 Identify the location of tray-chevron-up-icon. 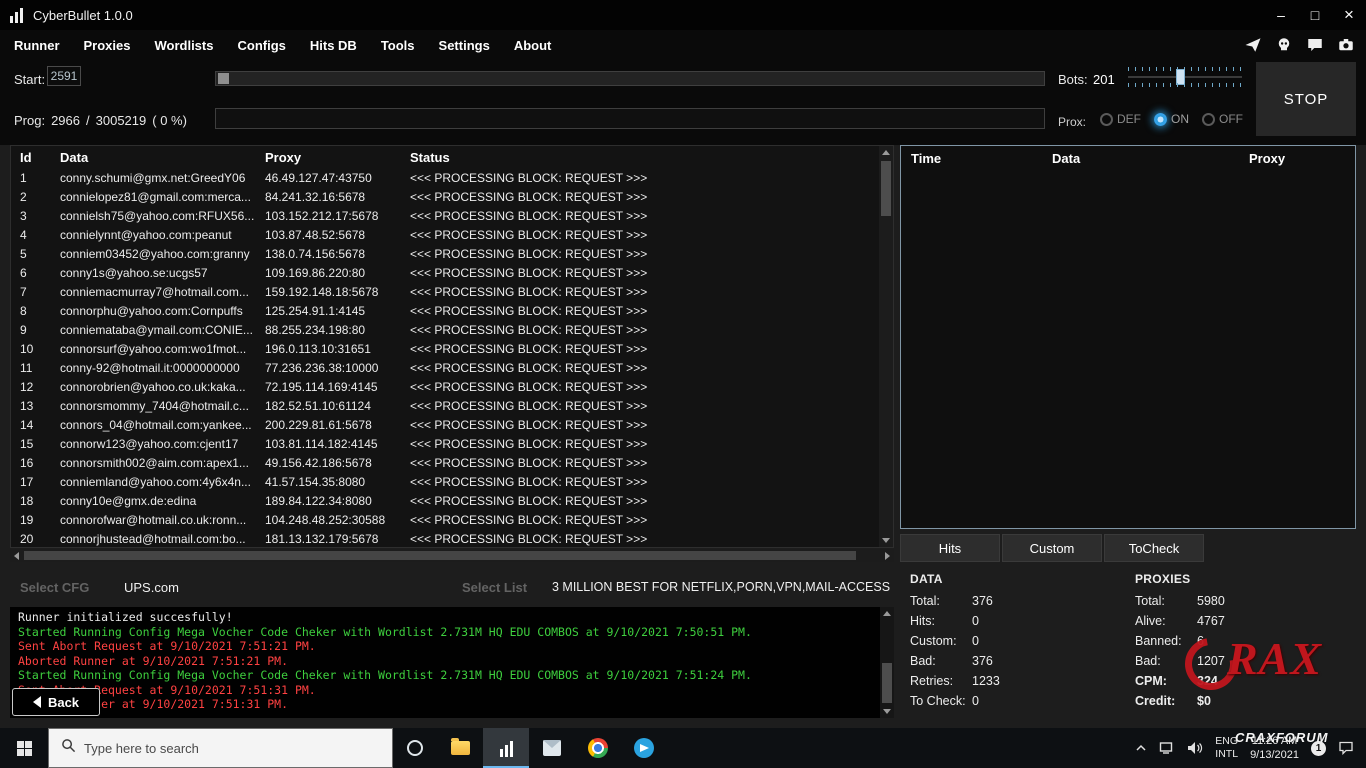
(1141, 748).